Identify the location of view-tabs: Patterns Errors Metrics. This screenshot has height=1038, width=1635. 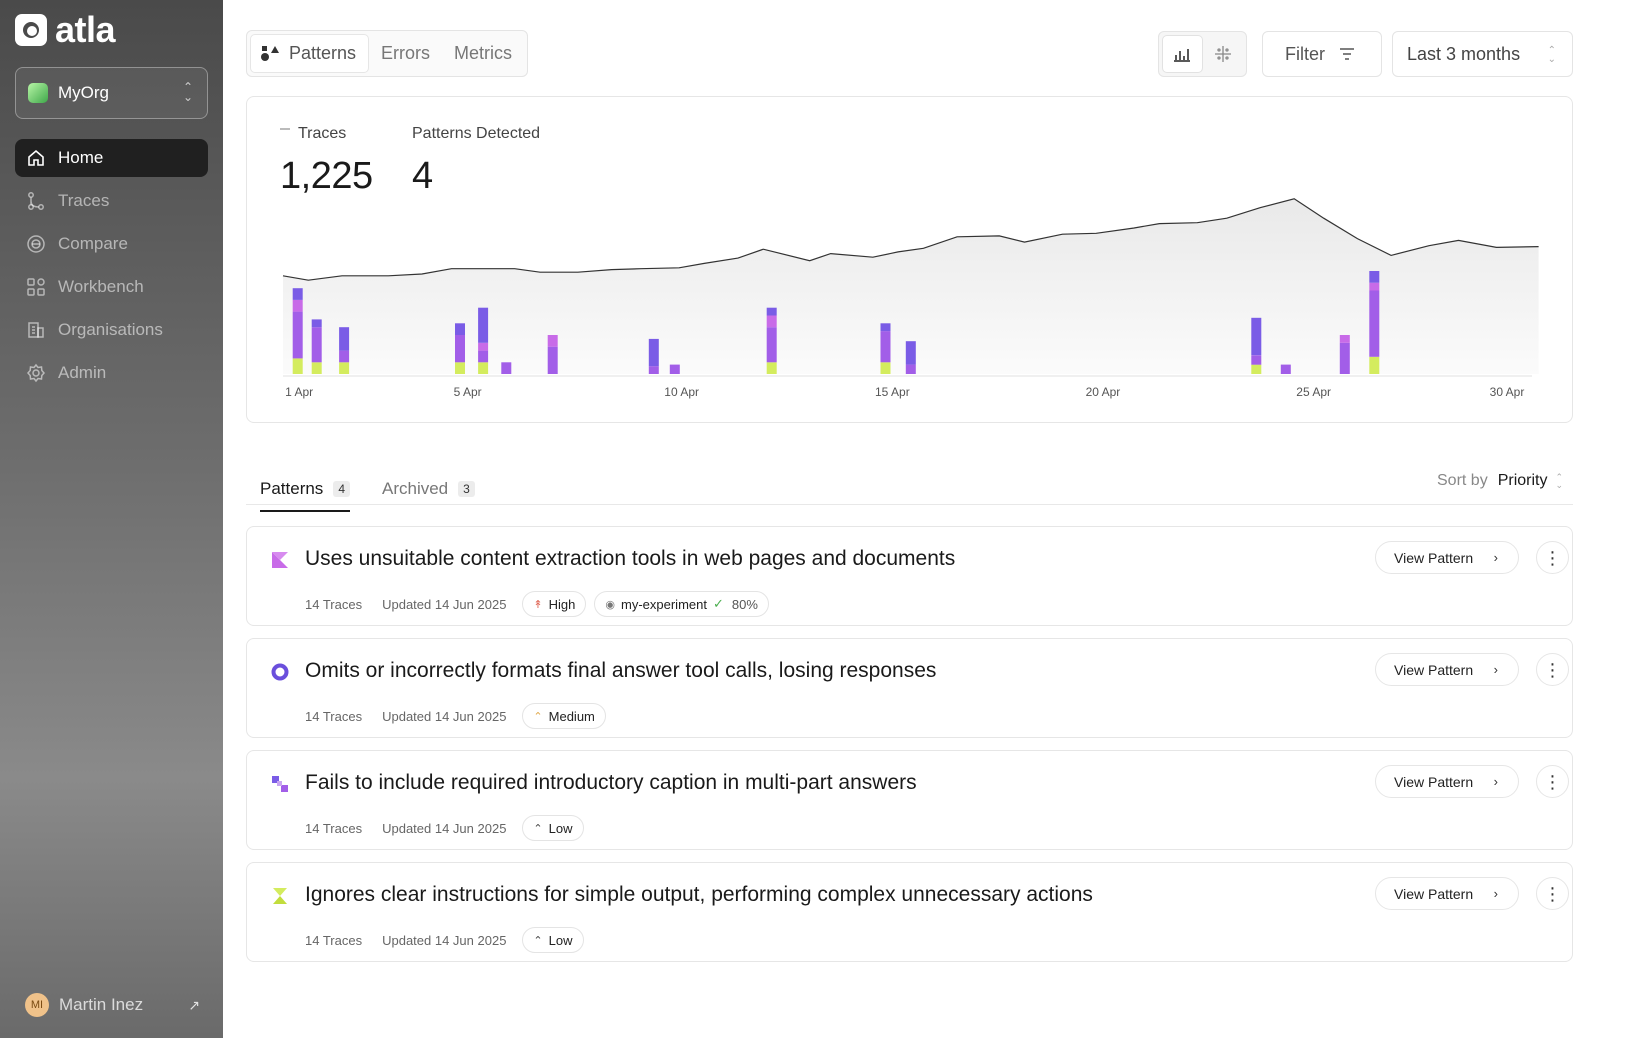
(387, 53).